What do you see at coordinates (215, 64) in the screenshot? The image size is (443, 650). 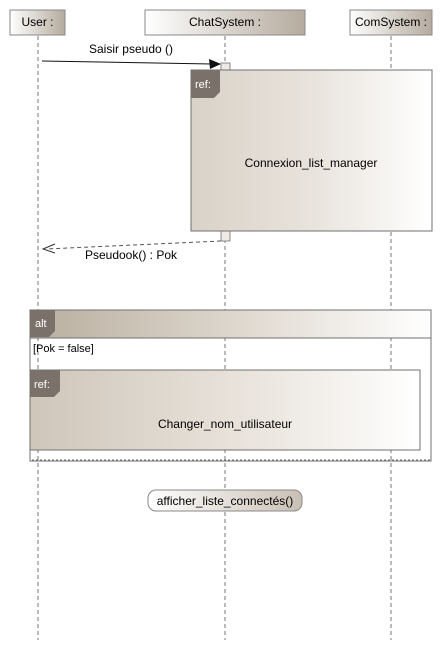 I see `filled-arrow-icon` at bounding box center [215, 64].